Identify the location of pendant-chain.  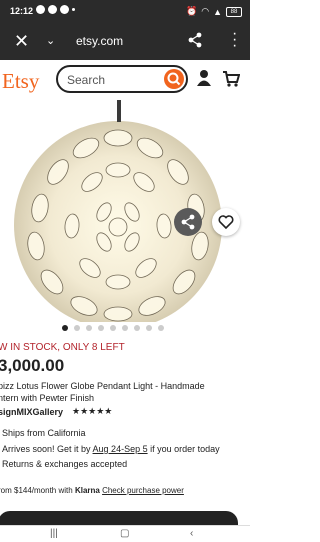
(119, 111).